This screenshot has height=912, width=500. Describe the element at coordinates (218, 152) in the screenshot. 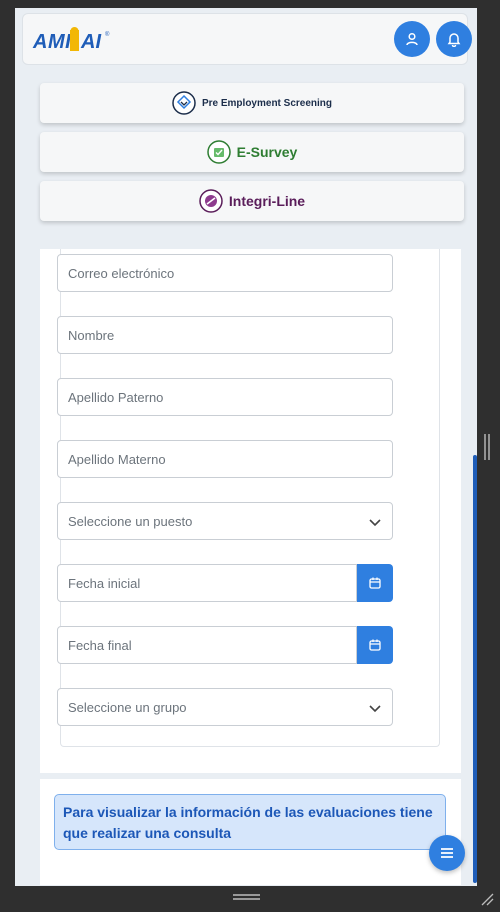

I see `e-survey-logo-icon` at that location.